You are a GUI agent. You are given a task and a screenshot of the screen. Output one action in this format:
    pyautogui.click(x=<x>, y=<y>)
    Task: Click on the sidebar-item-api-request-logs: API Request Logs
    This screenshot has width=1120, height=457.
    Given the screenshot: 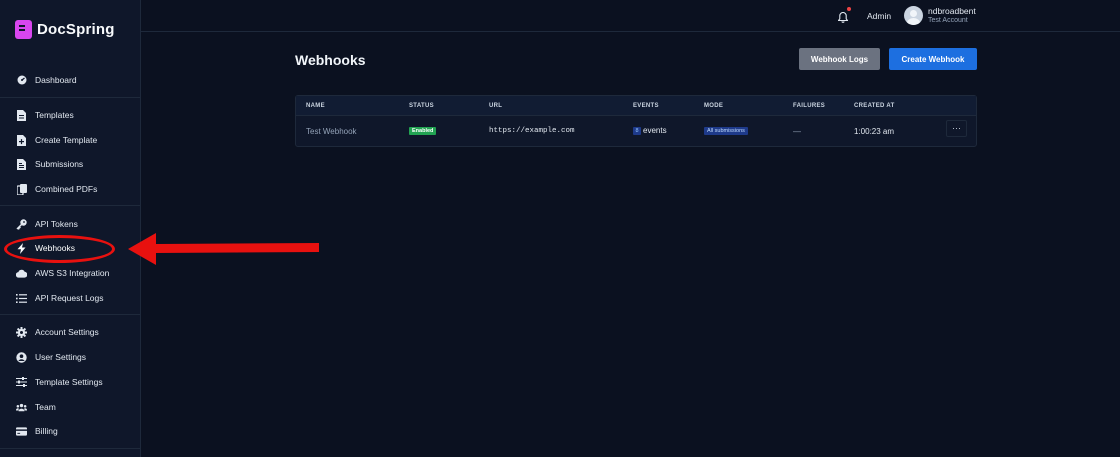 What is the action you would take?
    pyautogui.click(x=70, y=298)
    